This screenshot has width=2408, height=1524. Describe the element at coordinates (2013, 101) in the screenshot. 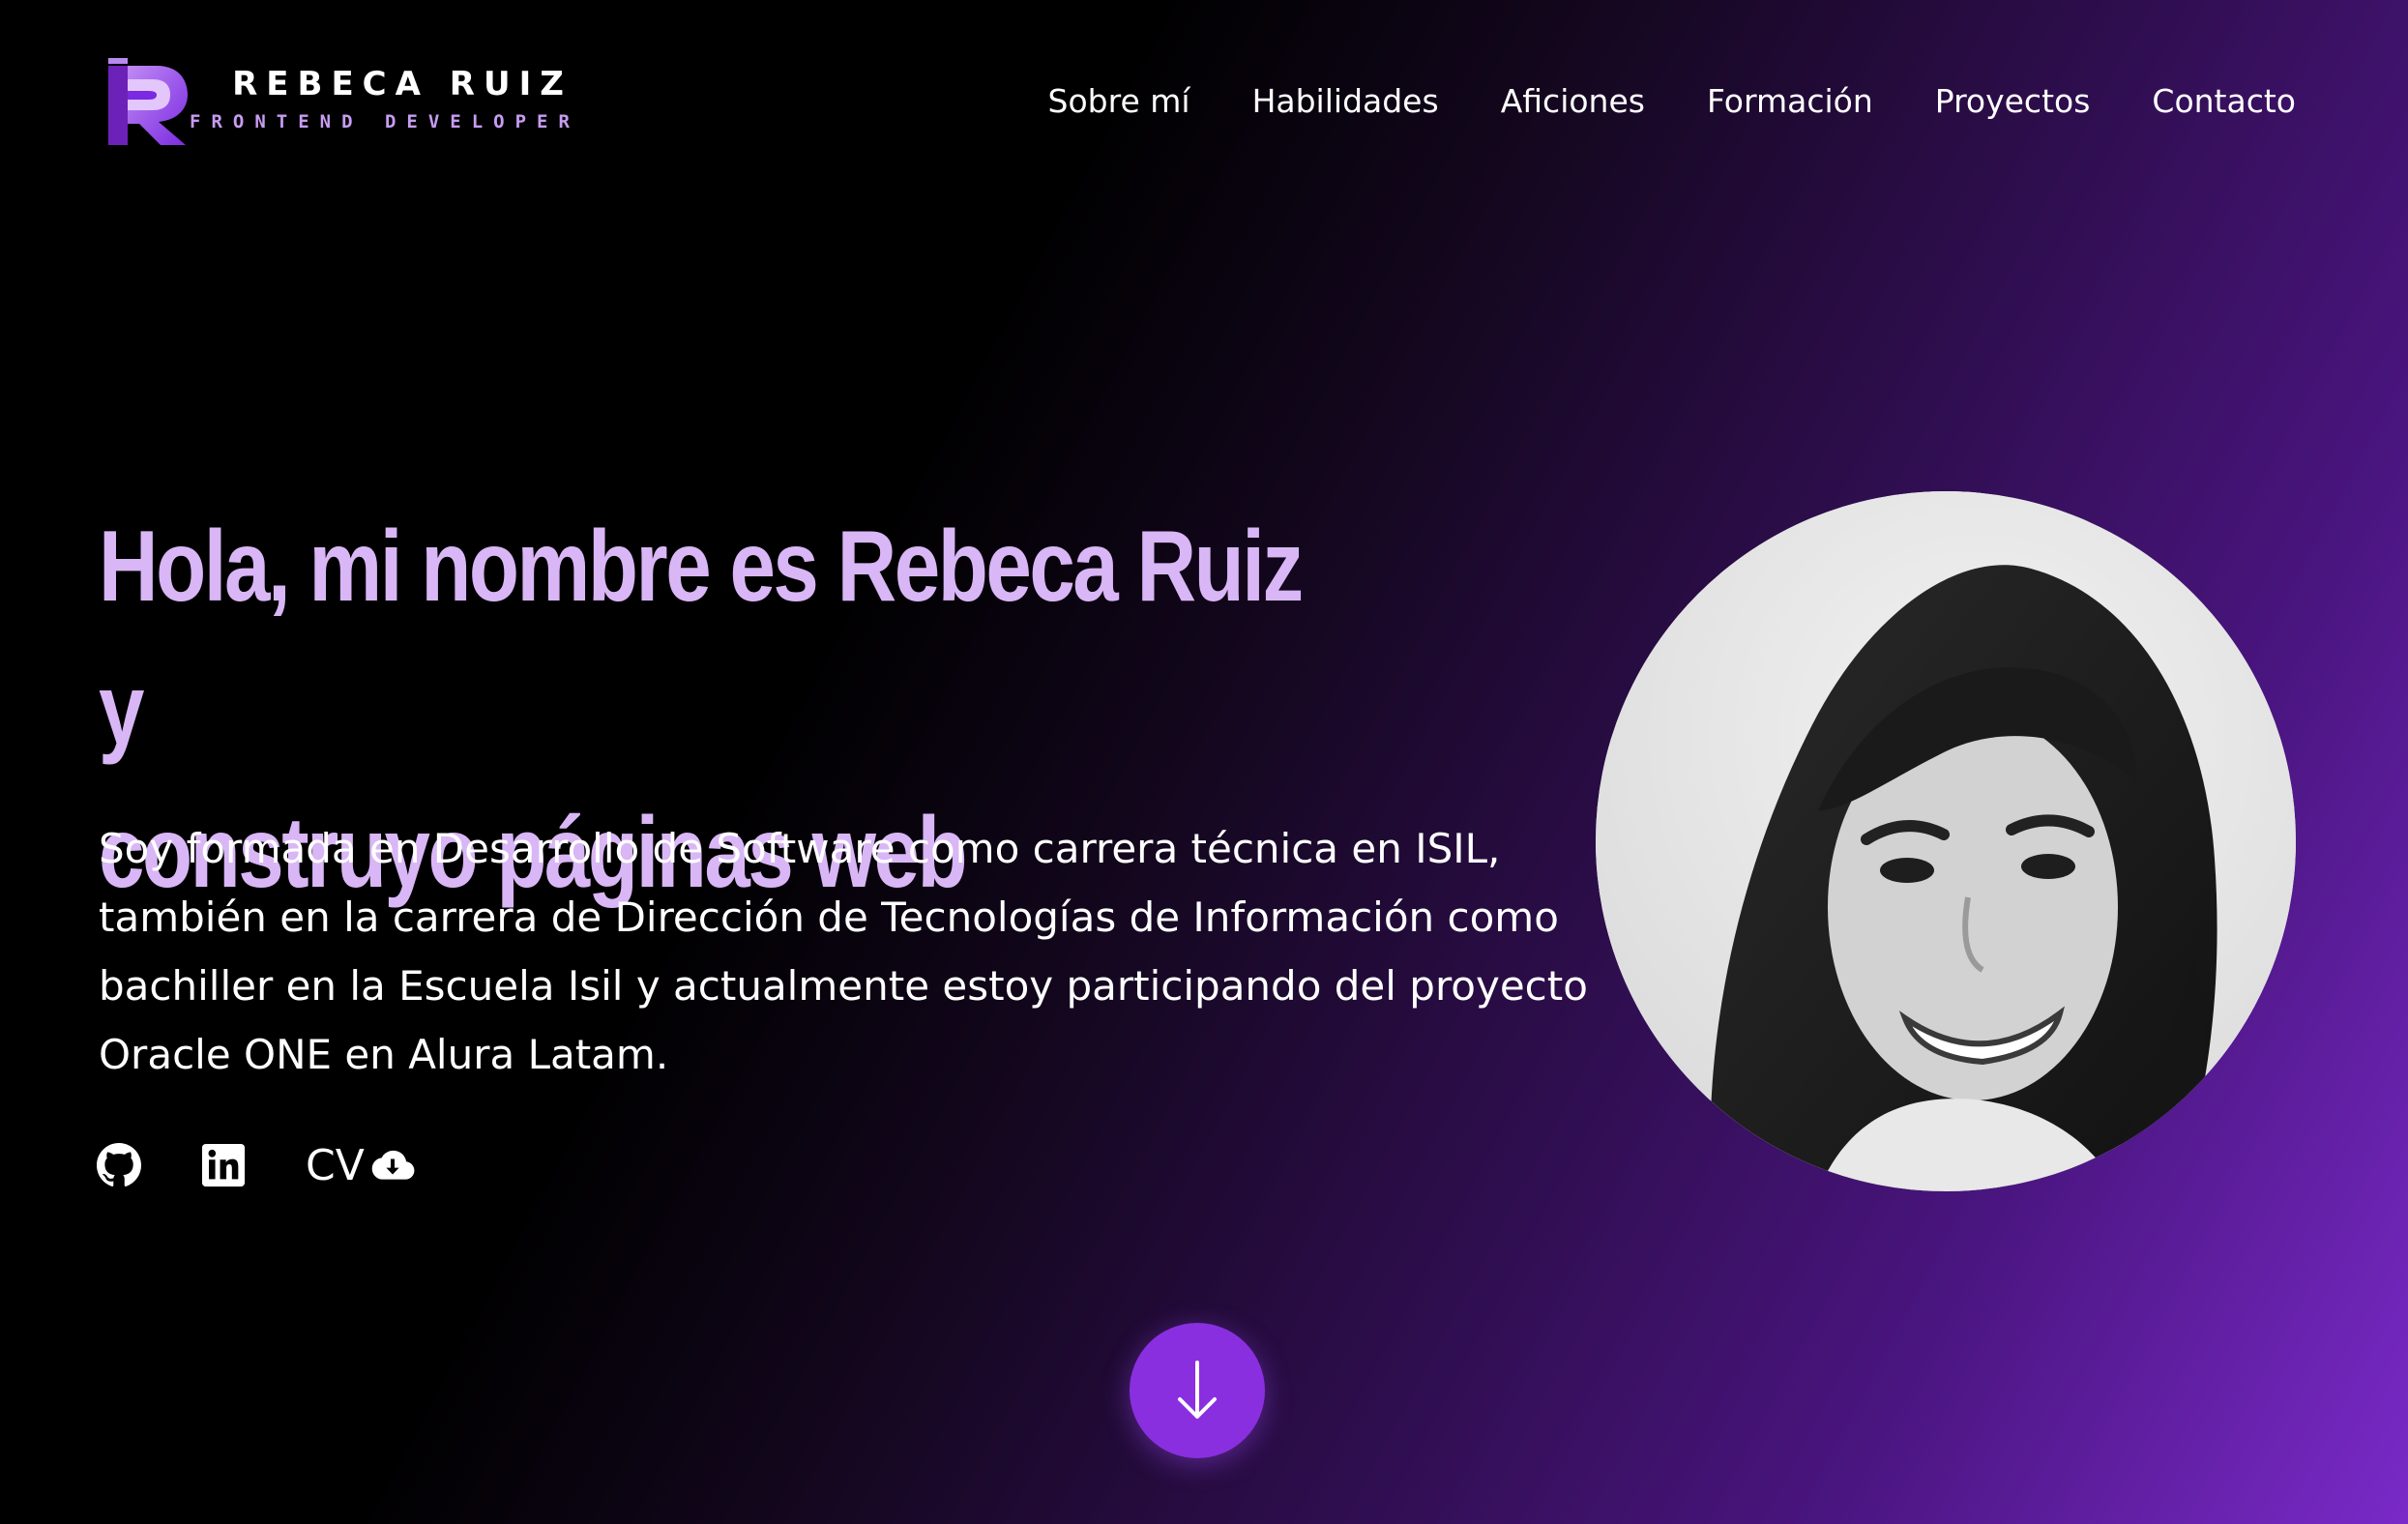

I see `nav-item-proyectos: Proyectos` at that location.